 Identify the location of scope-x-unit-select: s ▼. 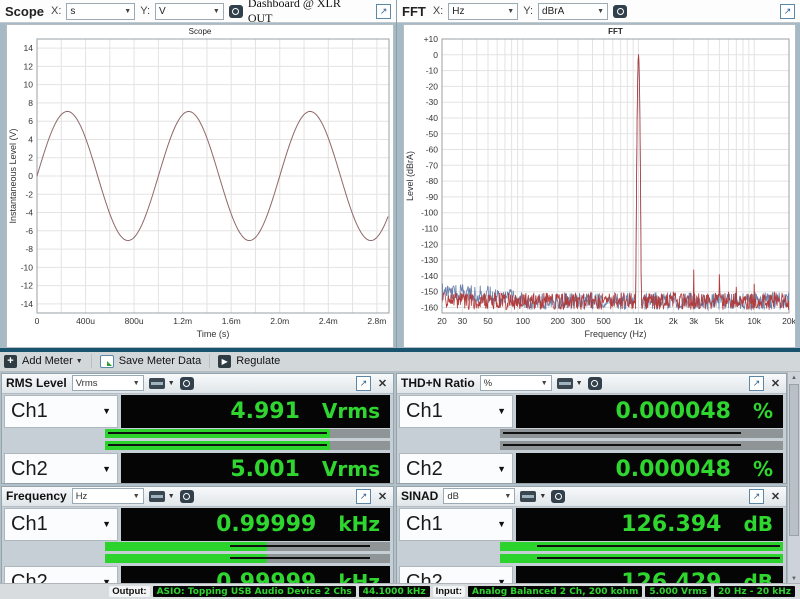
(101, 11).